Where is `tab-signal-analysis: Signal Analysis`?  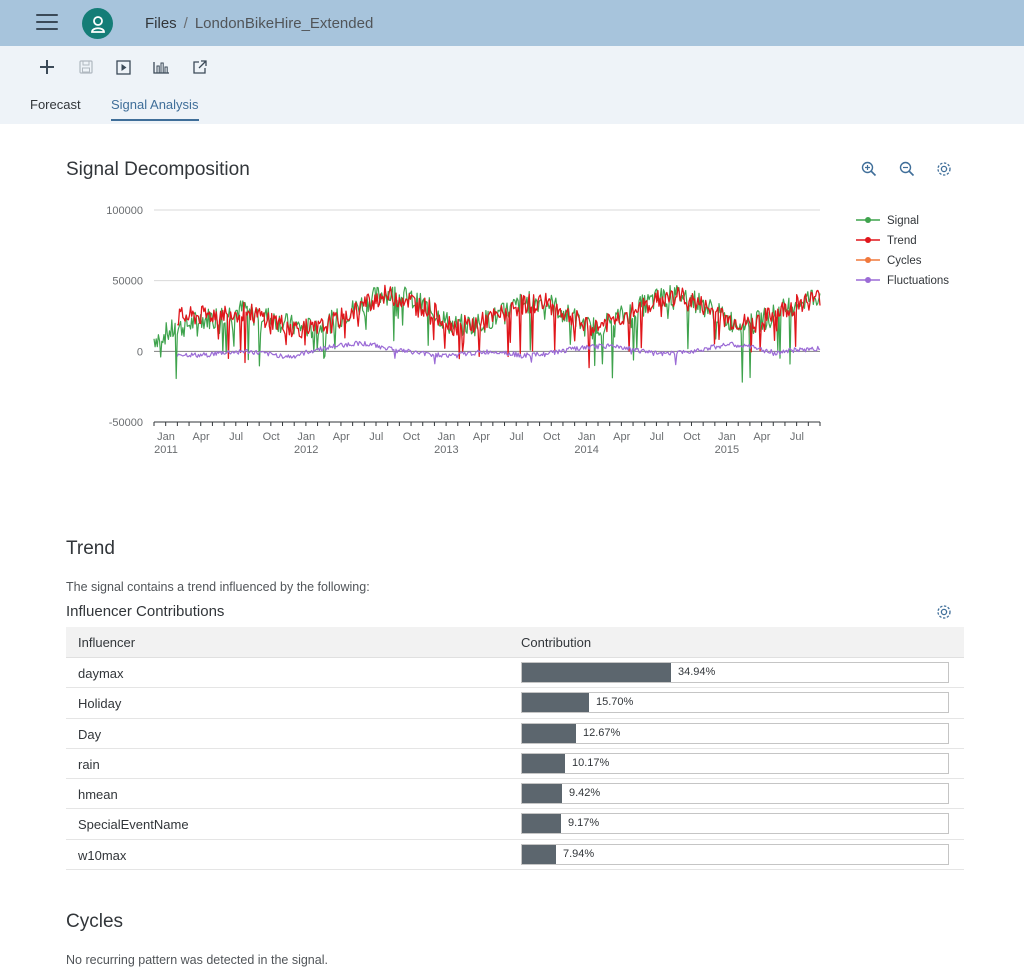 tab-signal-analysis: Signal Analysis is located at coordinates (154, 104).